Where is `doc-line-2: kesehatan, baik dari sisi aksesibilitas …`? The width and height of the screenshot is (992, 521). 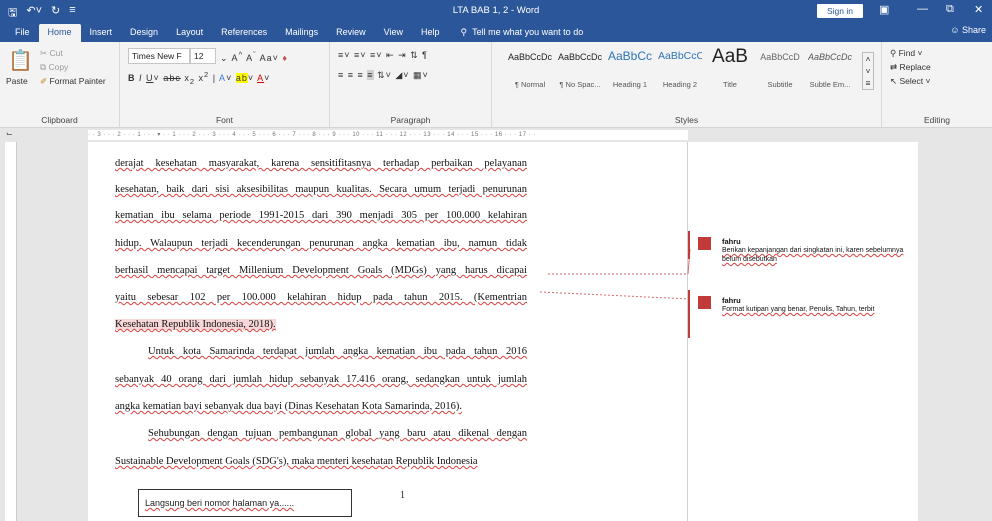
doc-line-2: kesehatan, baik dari sisi aksesibilitas … is located at coordinates (321, 189).